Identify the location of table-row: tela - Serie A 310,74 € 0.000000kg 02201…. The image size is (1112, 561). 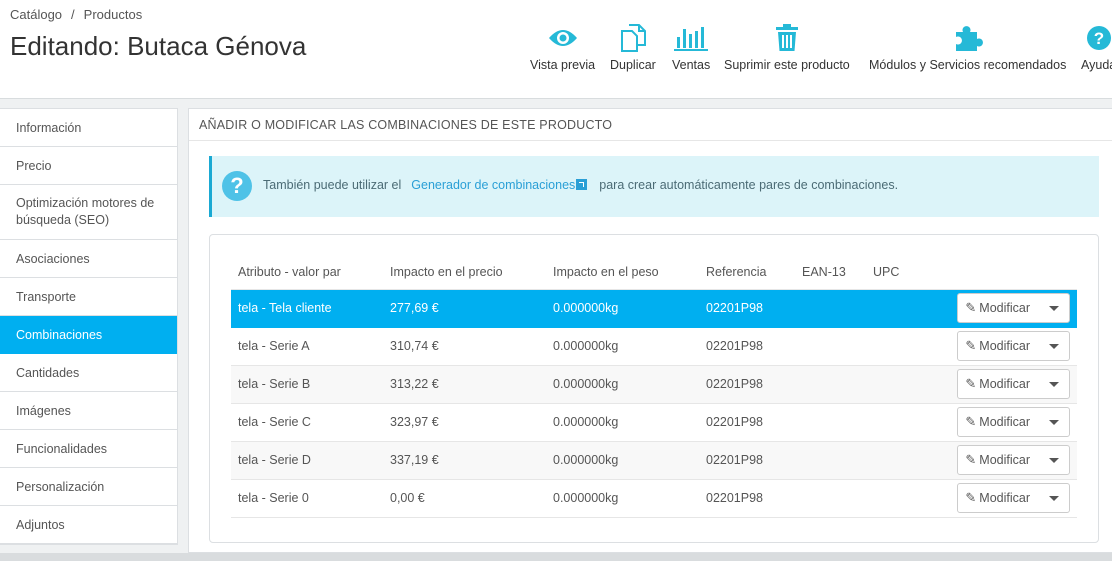
(654, 346).